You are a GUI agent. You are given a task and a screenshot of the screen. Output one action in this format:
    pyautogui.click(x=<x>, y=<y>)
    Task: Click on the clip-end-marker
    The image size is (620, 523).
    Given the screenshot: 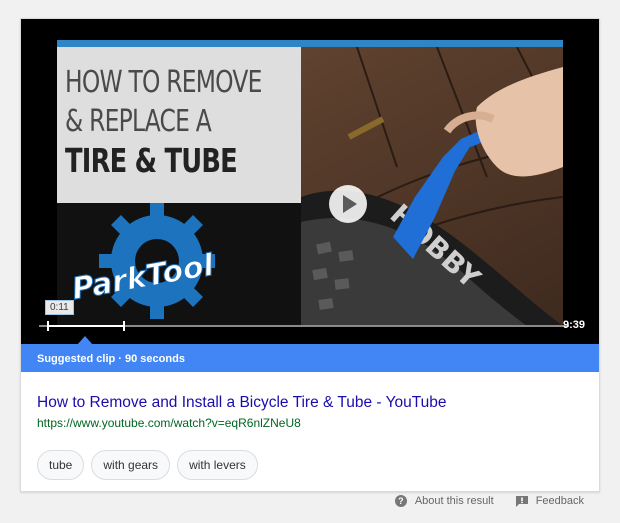 What is the action you would take?
    pyautogui.click(x=124, y=326)
    